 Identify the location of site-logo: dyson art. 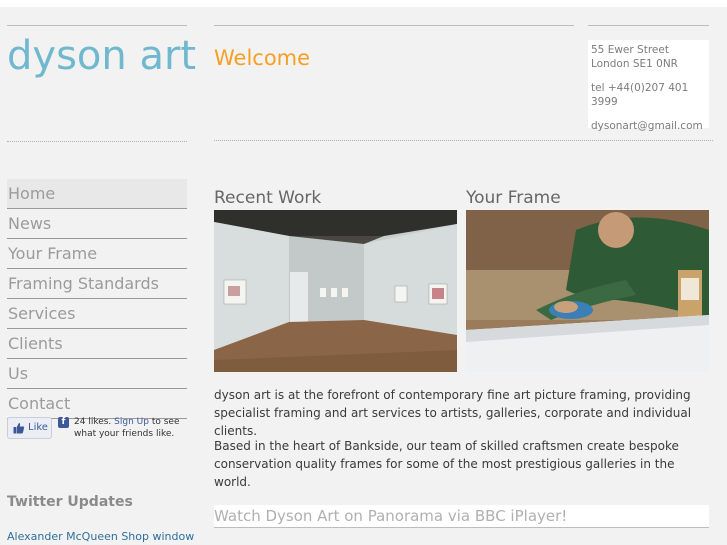
(101, 56).